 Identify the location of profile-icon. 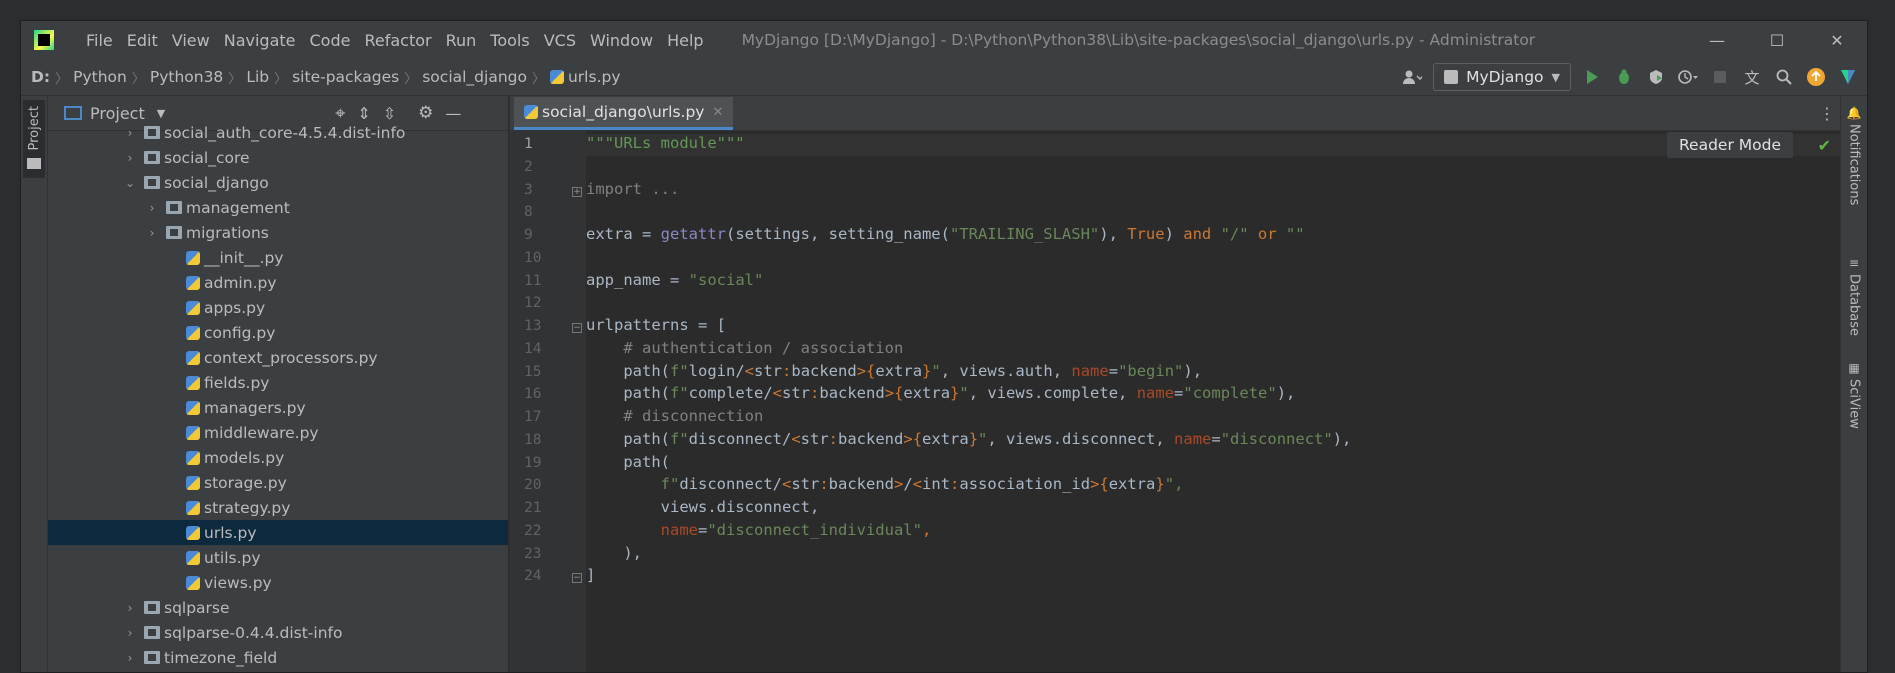
(1688, 77).